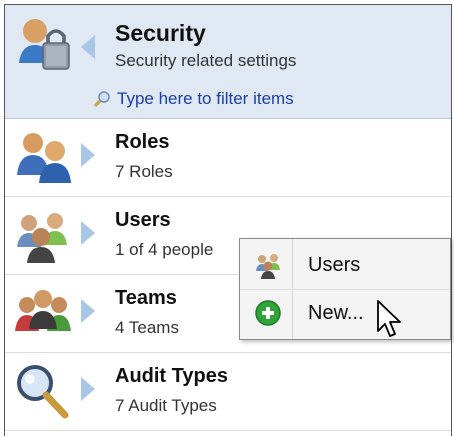 This screenshot has height=437, width=454. Describe the element at coordinates (44, 44) in the screenshot. I see `security-lock-users-icon` at that location.